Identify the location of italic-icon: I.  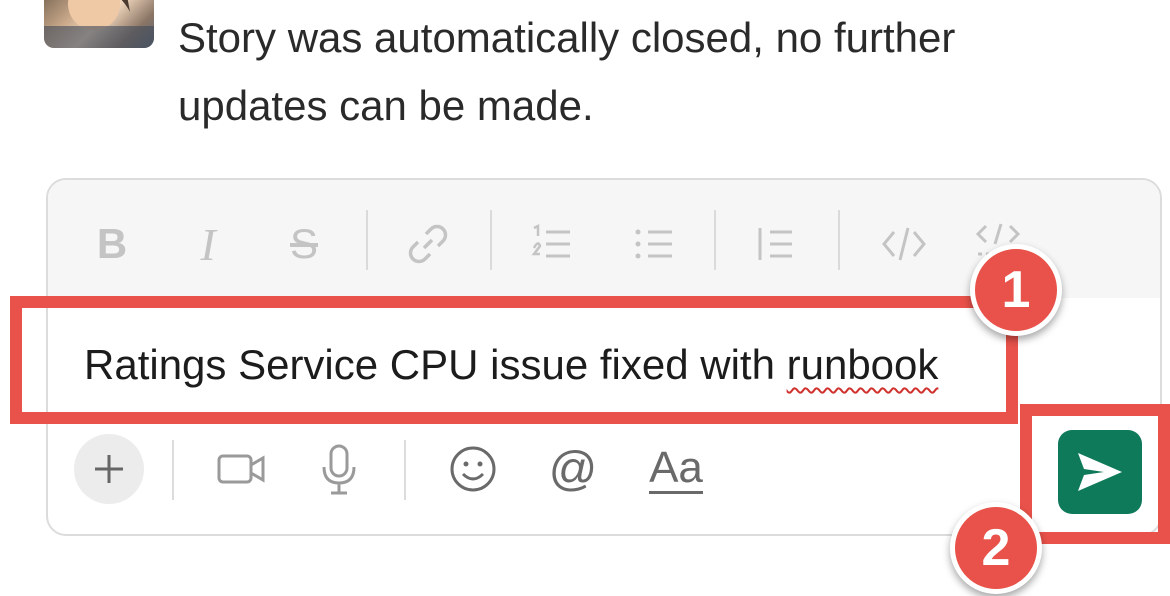
(208, 244).